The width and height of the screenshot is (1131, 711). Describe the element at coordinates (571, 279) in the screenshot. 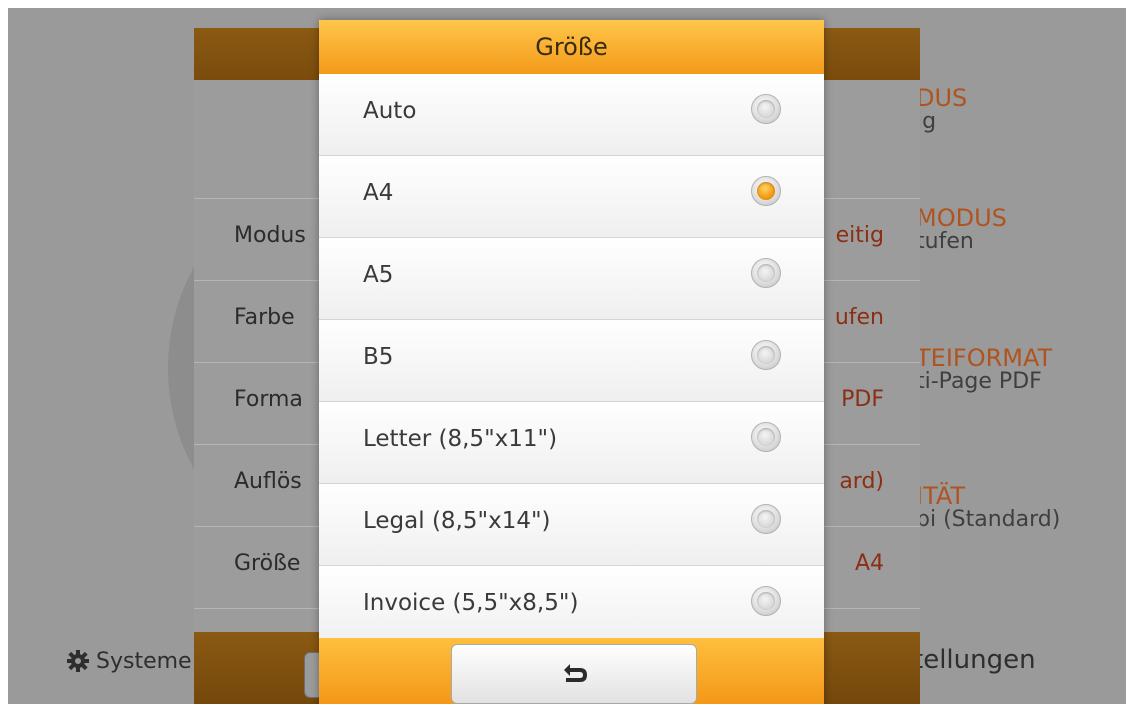

I see `option-a5: A5` at that location.